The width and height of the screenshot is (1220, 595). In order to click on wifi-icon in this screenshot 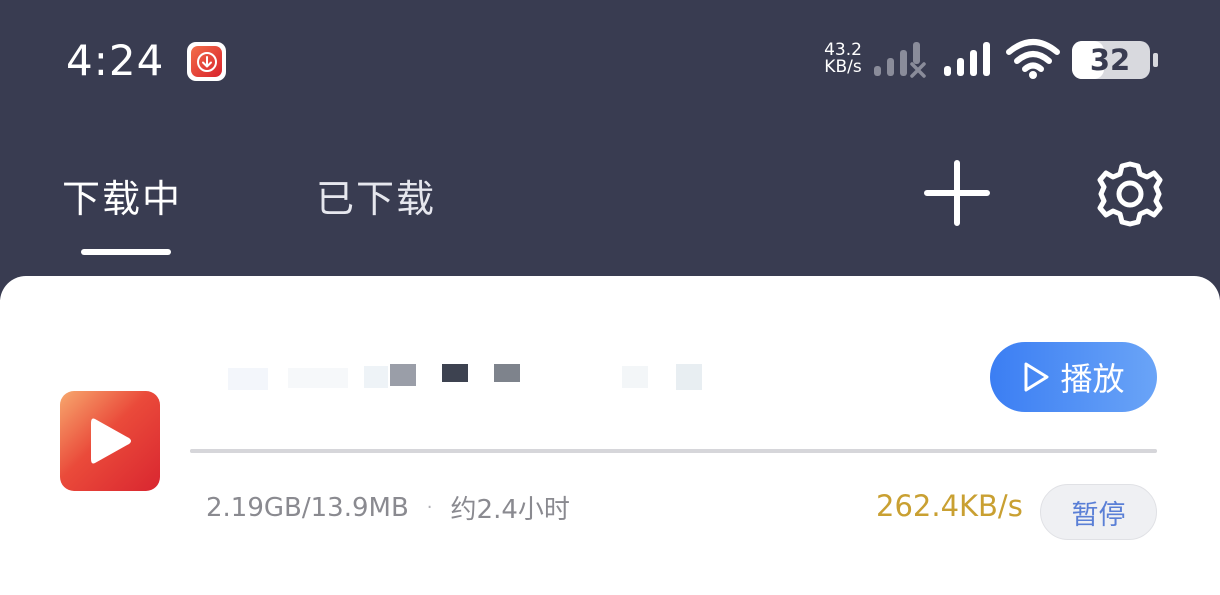, I will do `click(1033, 59)`.